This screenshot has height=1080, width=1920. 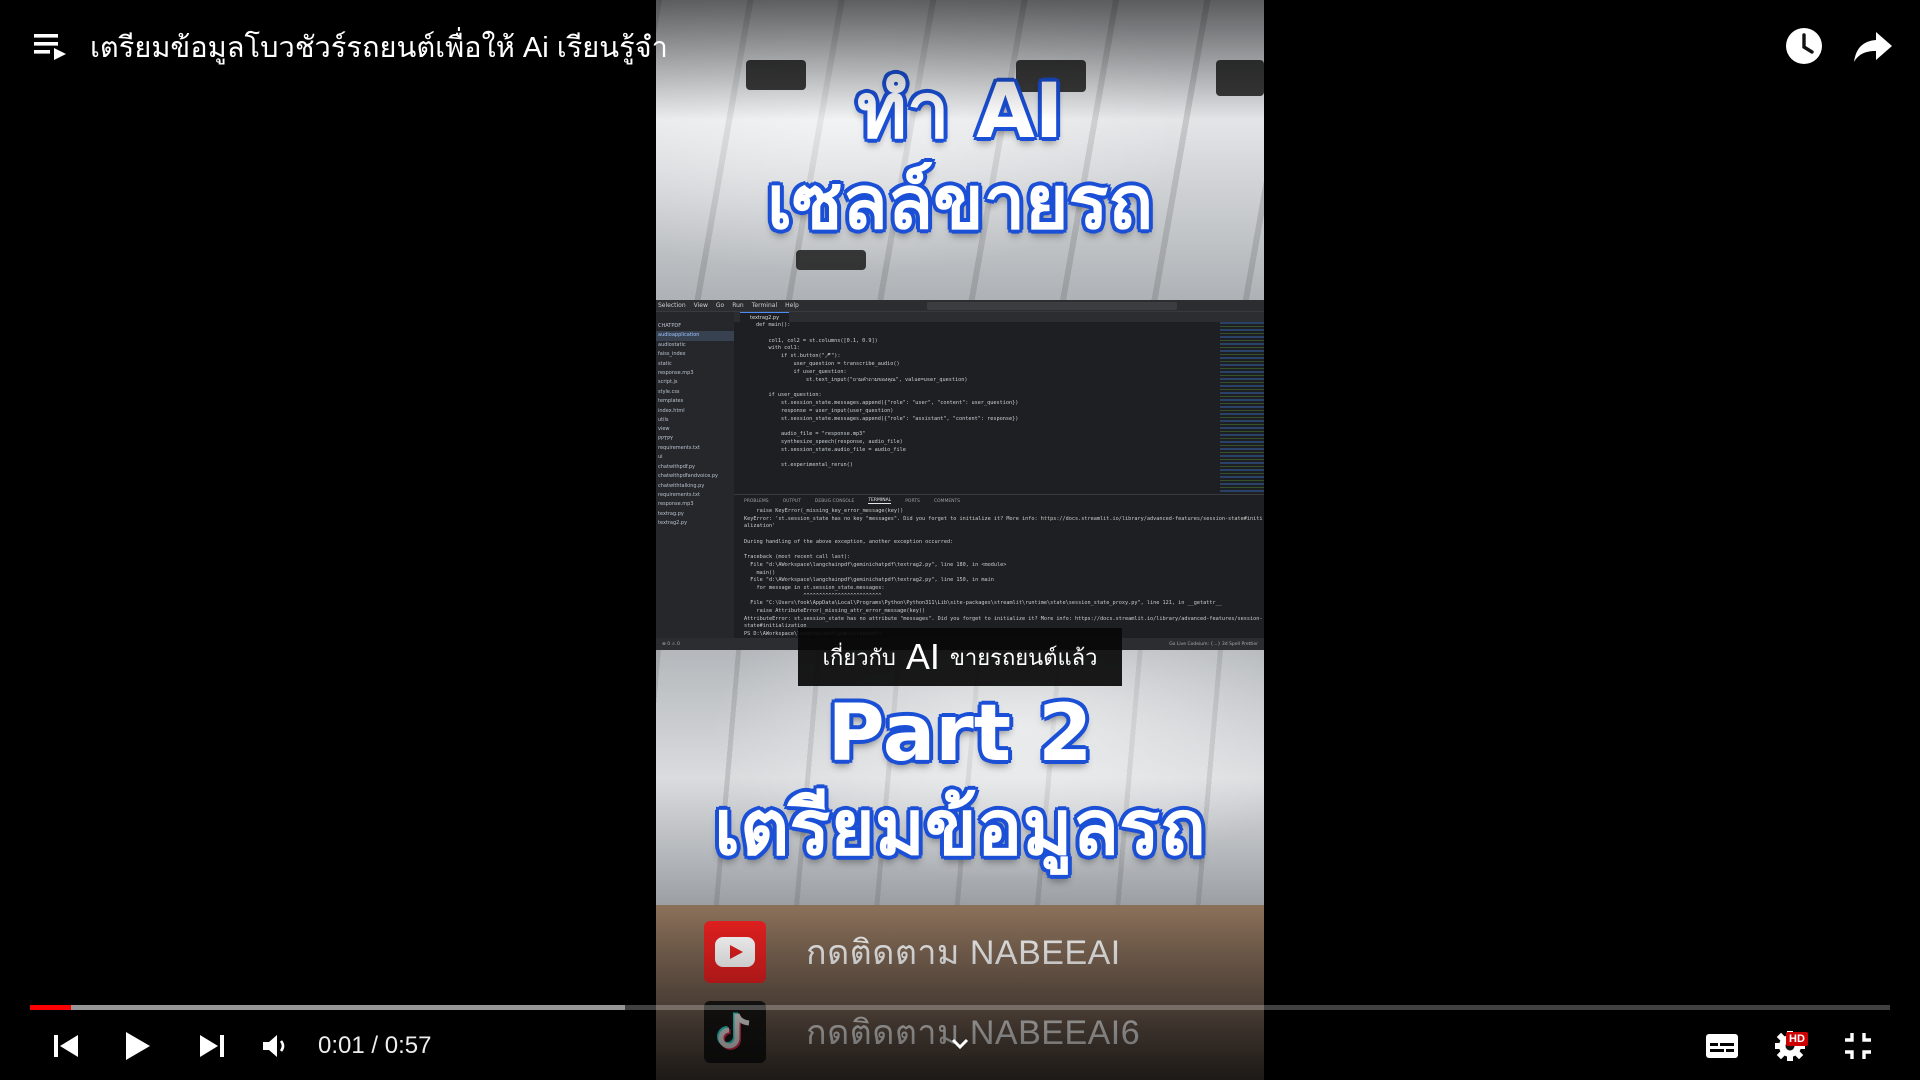 I want to click on watch-later-button, so click(x=1804, y=46).